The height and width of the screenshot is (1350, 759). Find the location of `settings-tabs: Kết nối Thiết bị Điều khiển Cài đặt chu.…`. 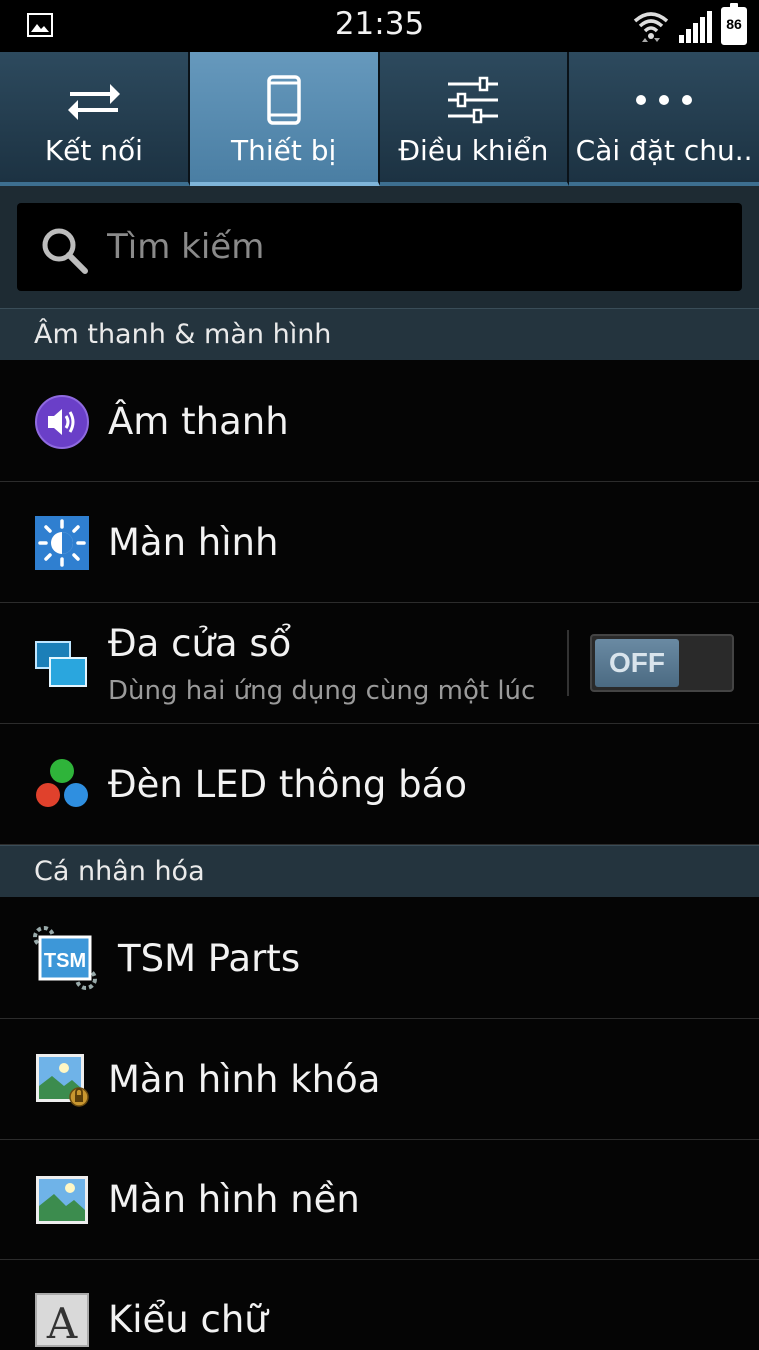

settings-tabs: Kết nối Thiết bị Điều khiển Cài đặt chu.… is located at coordinates (379, 119).